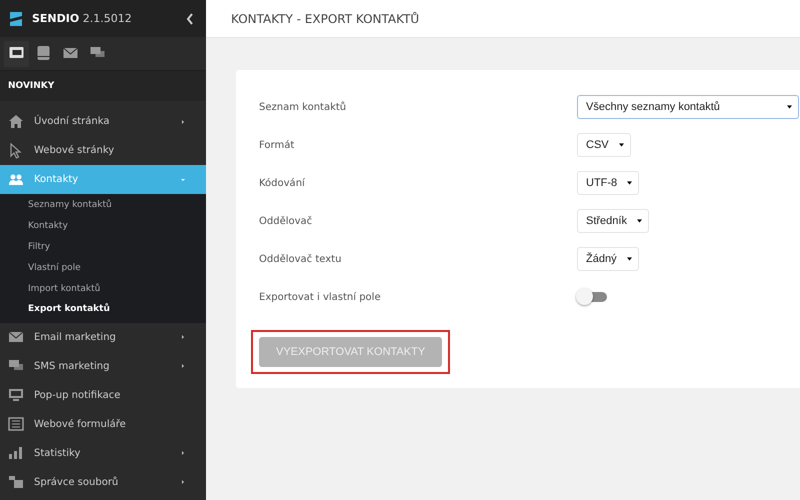 The width and height of the screenshot is (800, 500). Describe the element at coordinates (103, 205) in the screenshot. I see `submenu-item: Seznamy kontaktů` at that location.